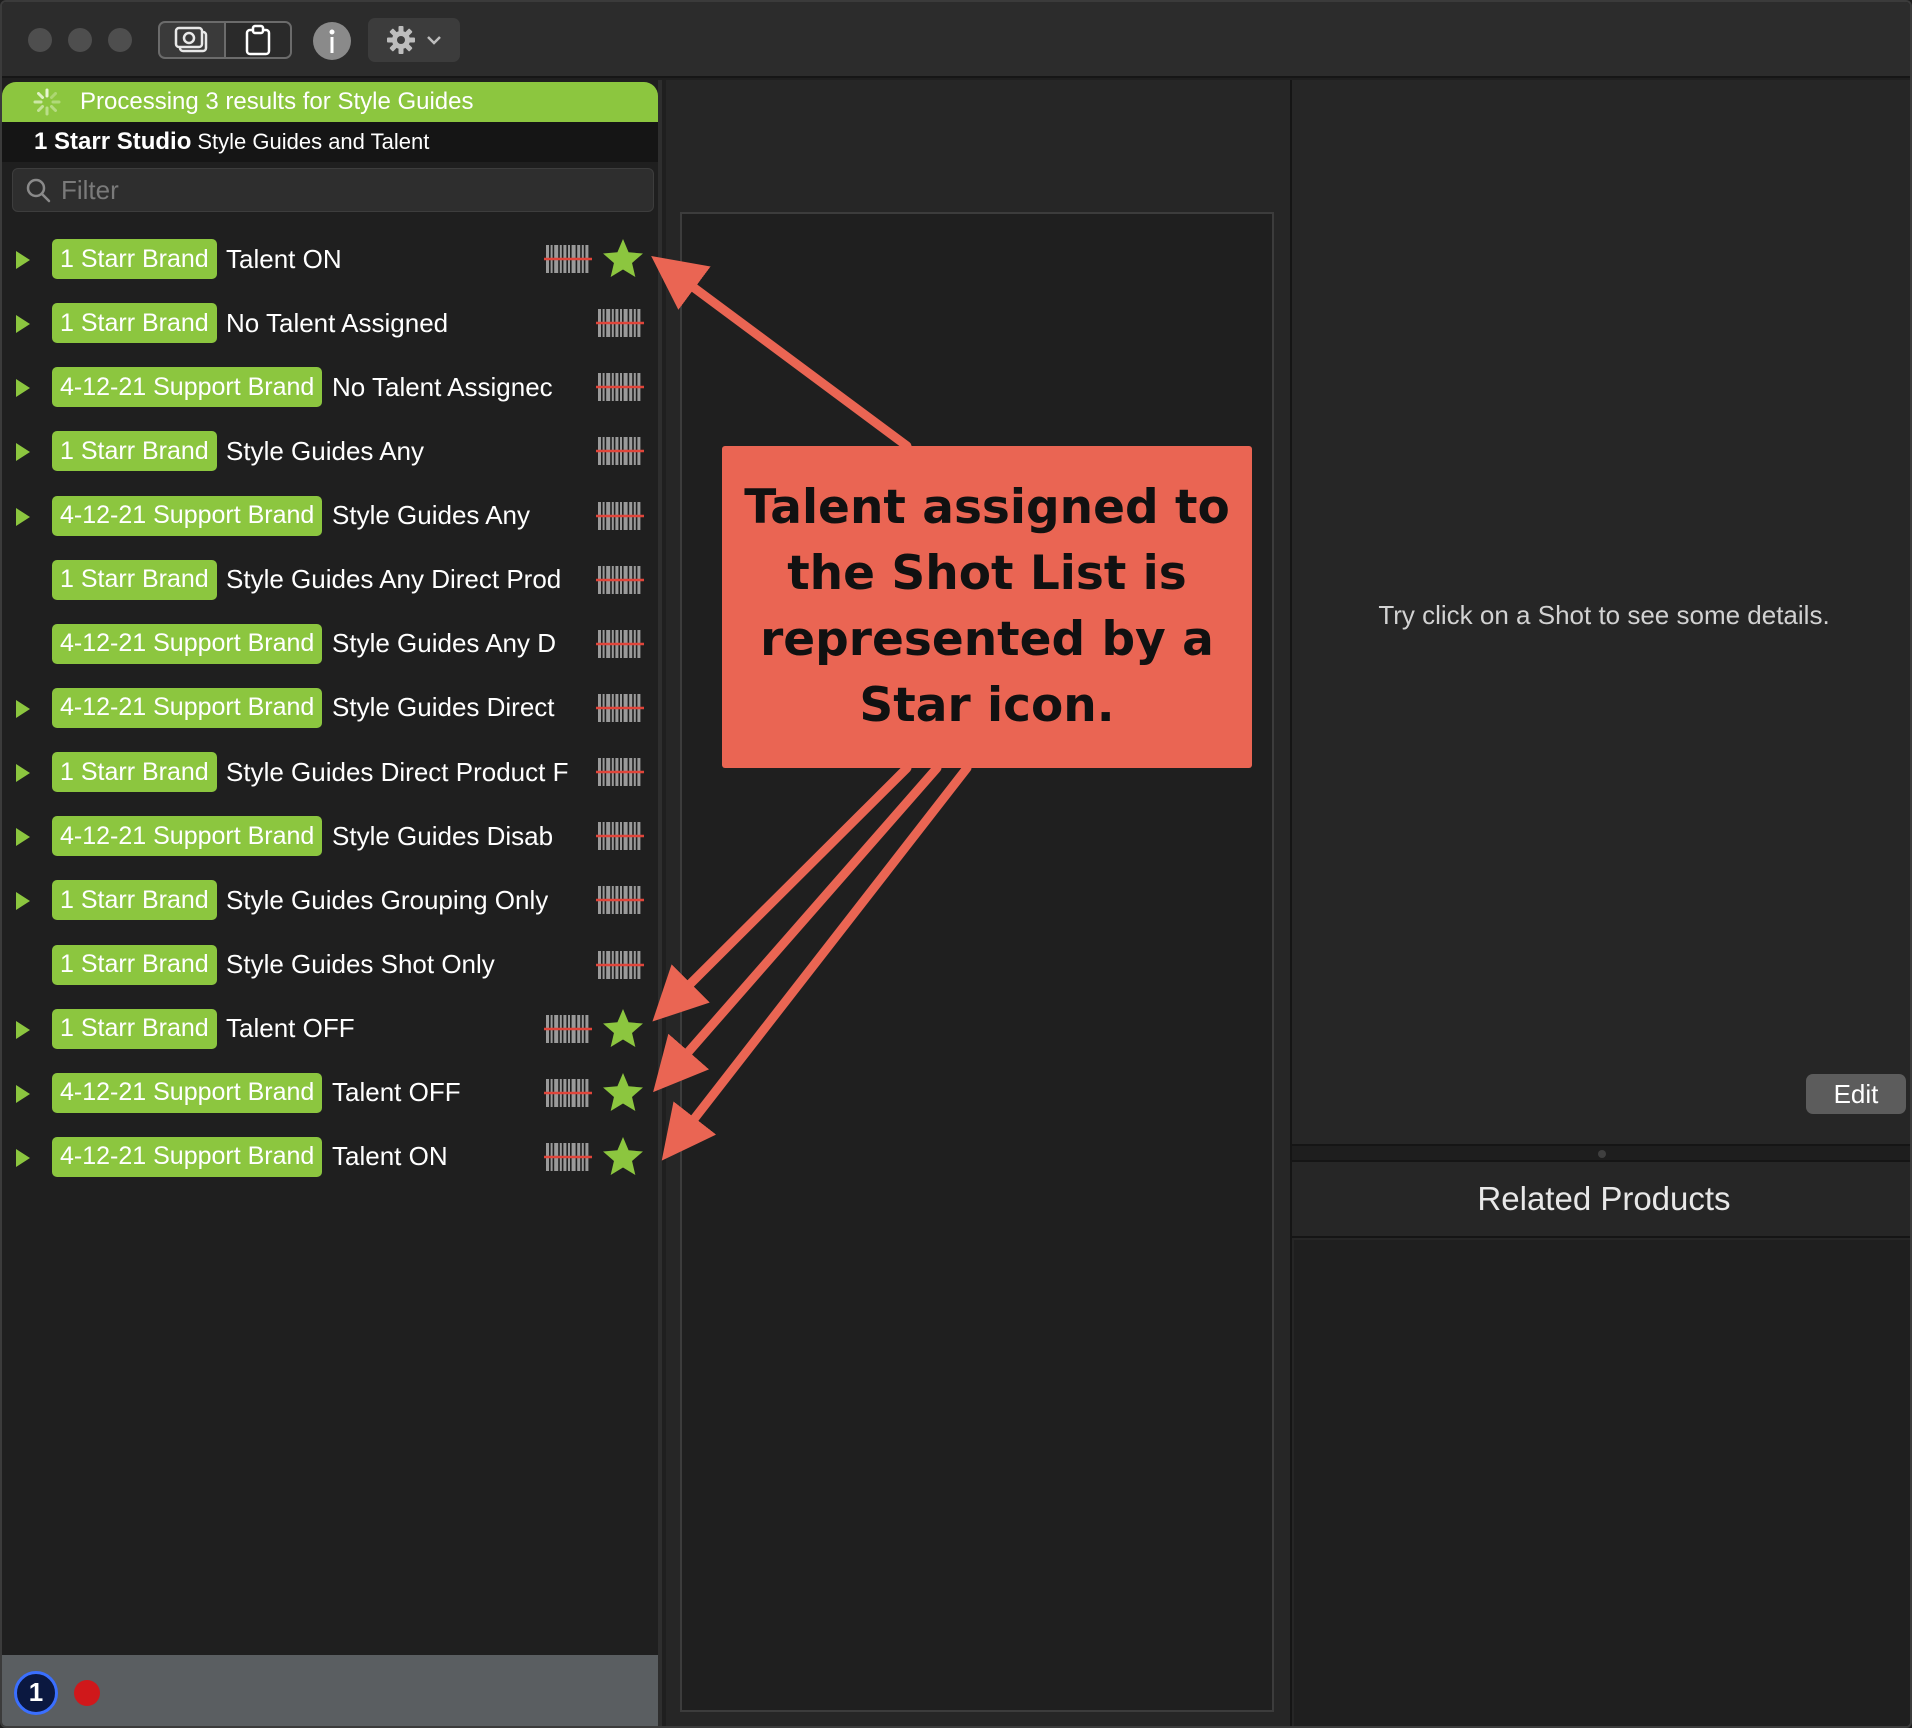  What do you see at coordinates (330, 644) in the screenshot?
I see `shot-row: 4-12-21 Support Brand Style Guides Any D` at bounding box center [330, 644].